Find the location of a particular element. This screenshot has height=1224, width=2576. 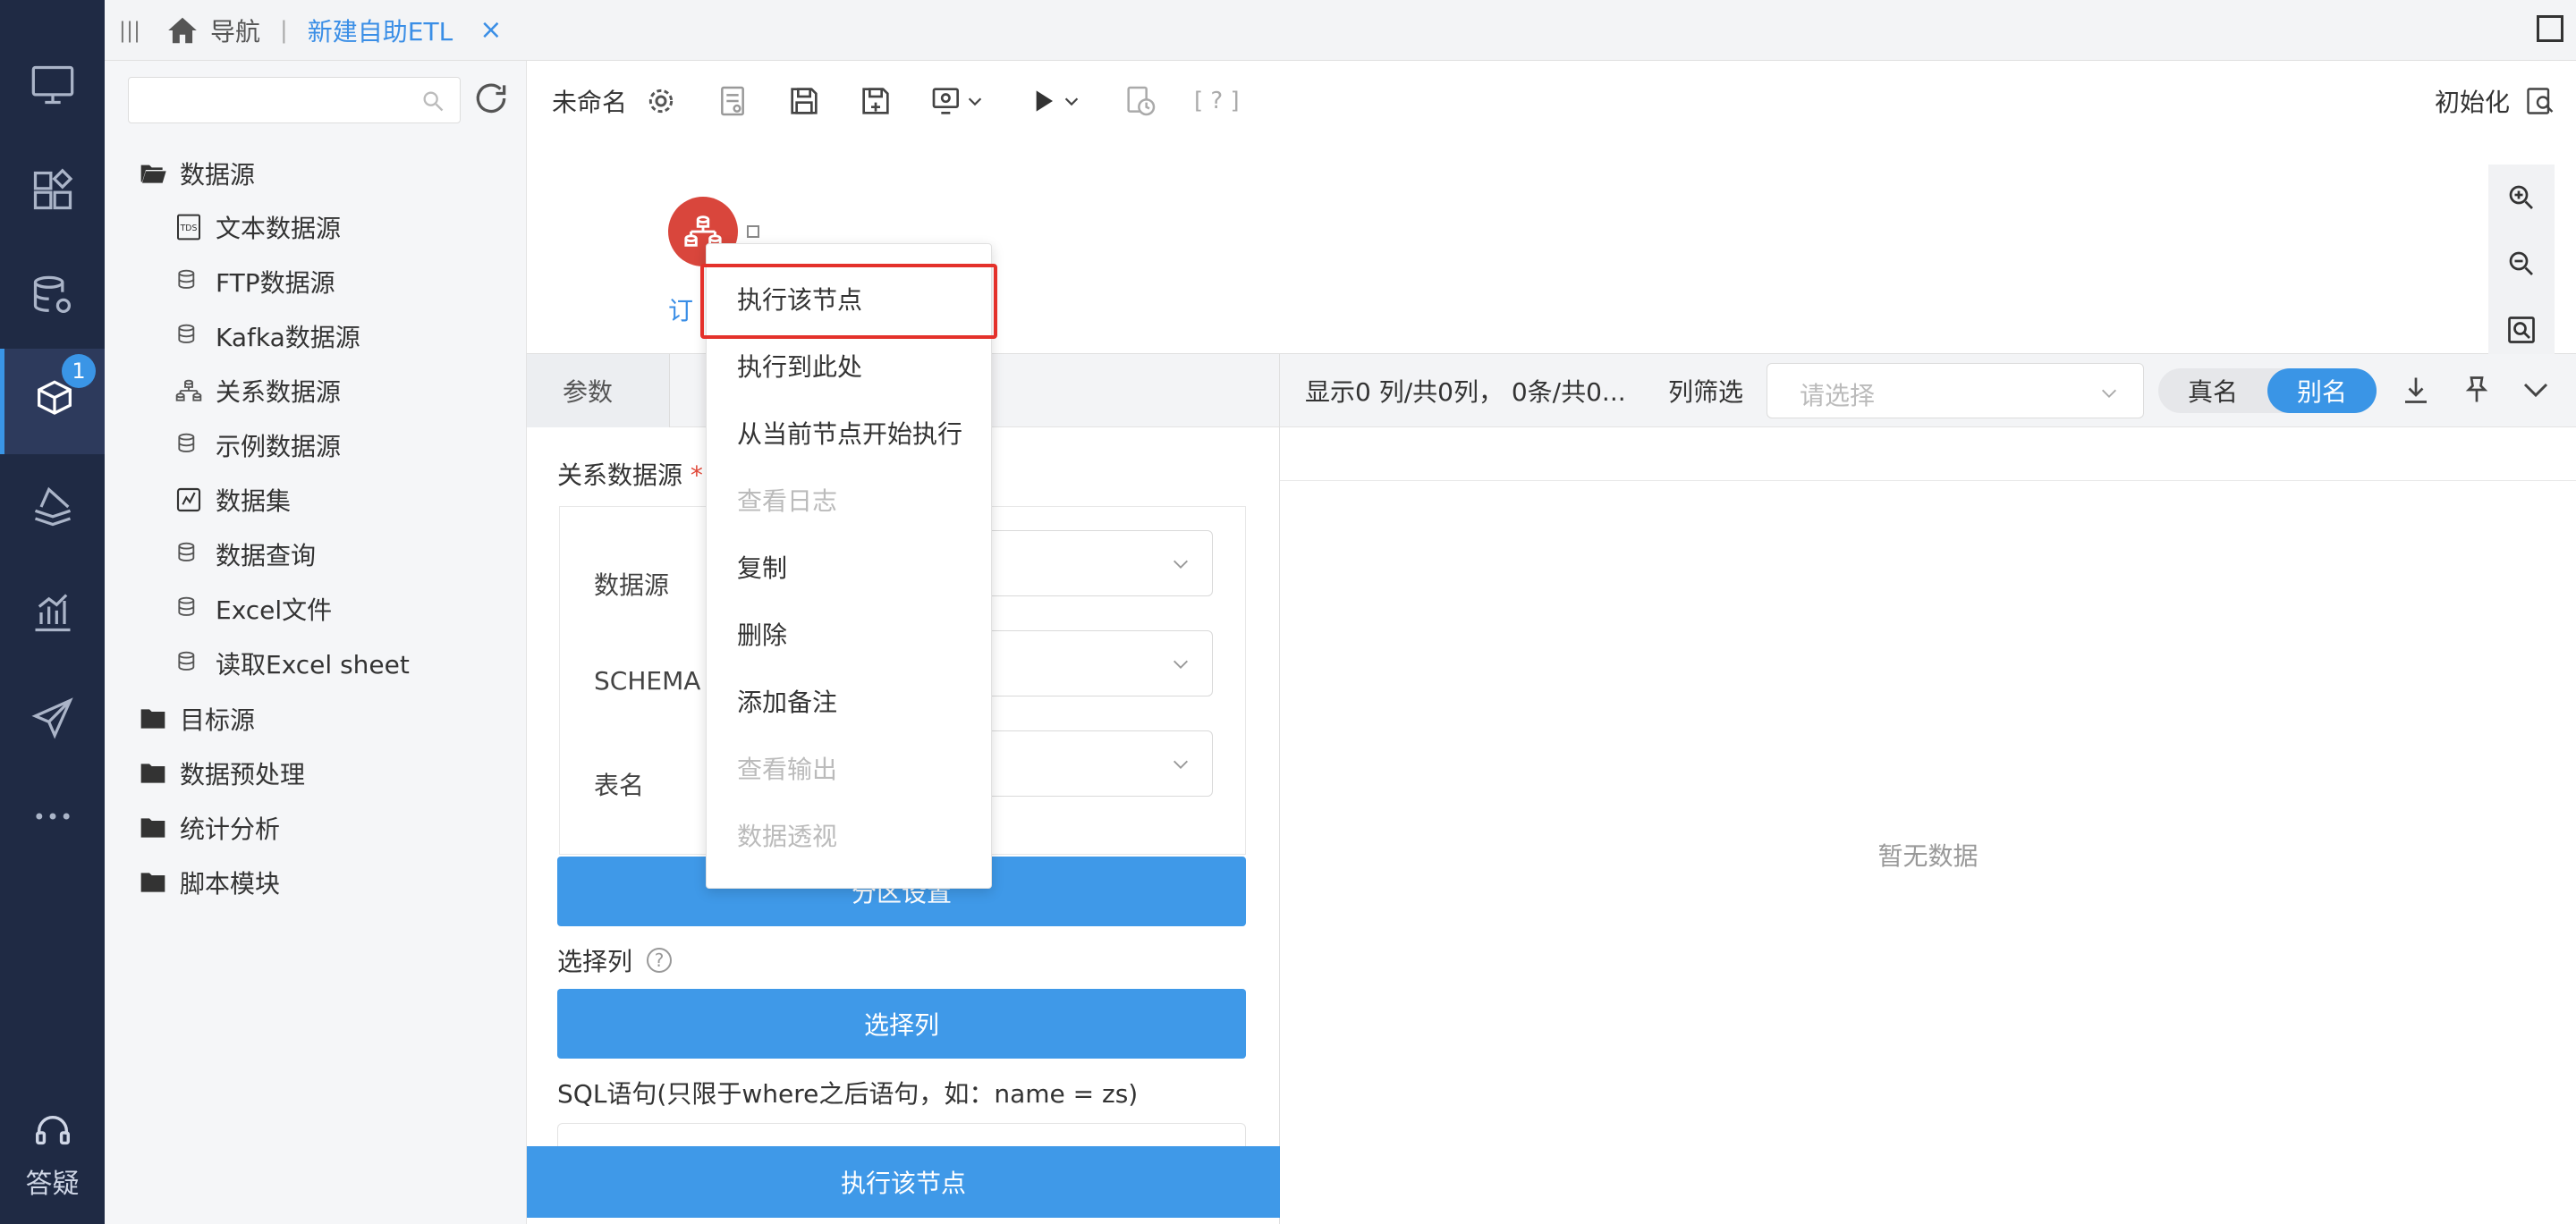

node-connector-handle is located at coordinates (753, 231).